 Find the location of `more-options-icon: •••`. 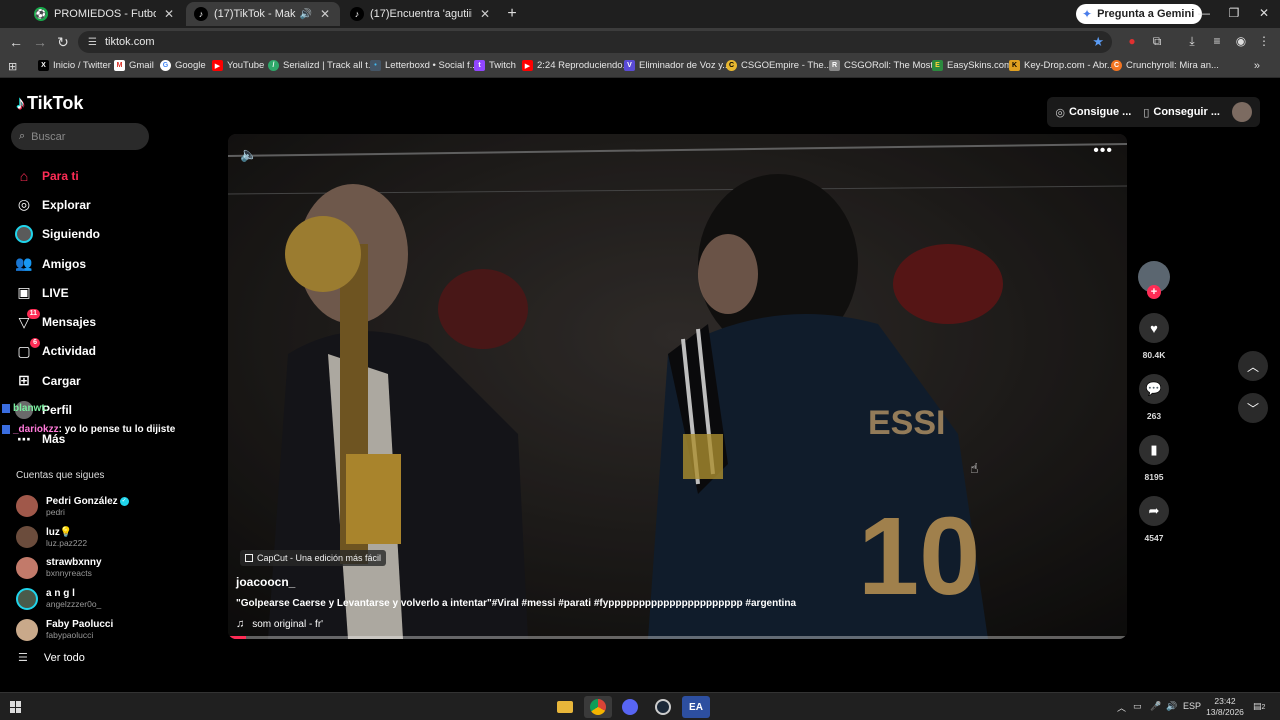

more-options-icon: ••• is located at coordinates (1103, 151).